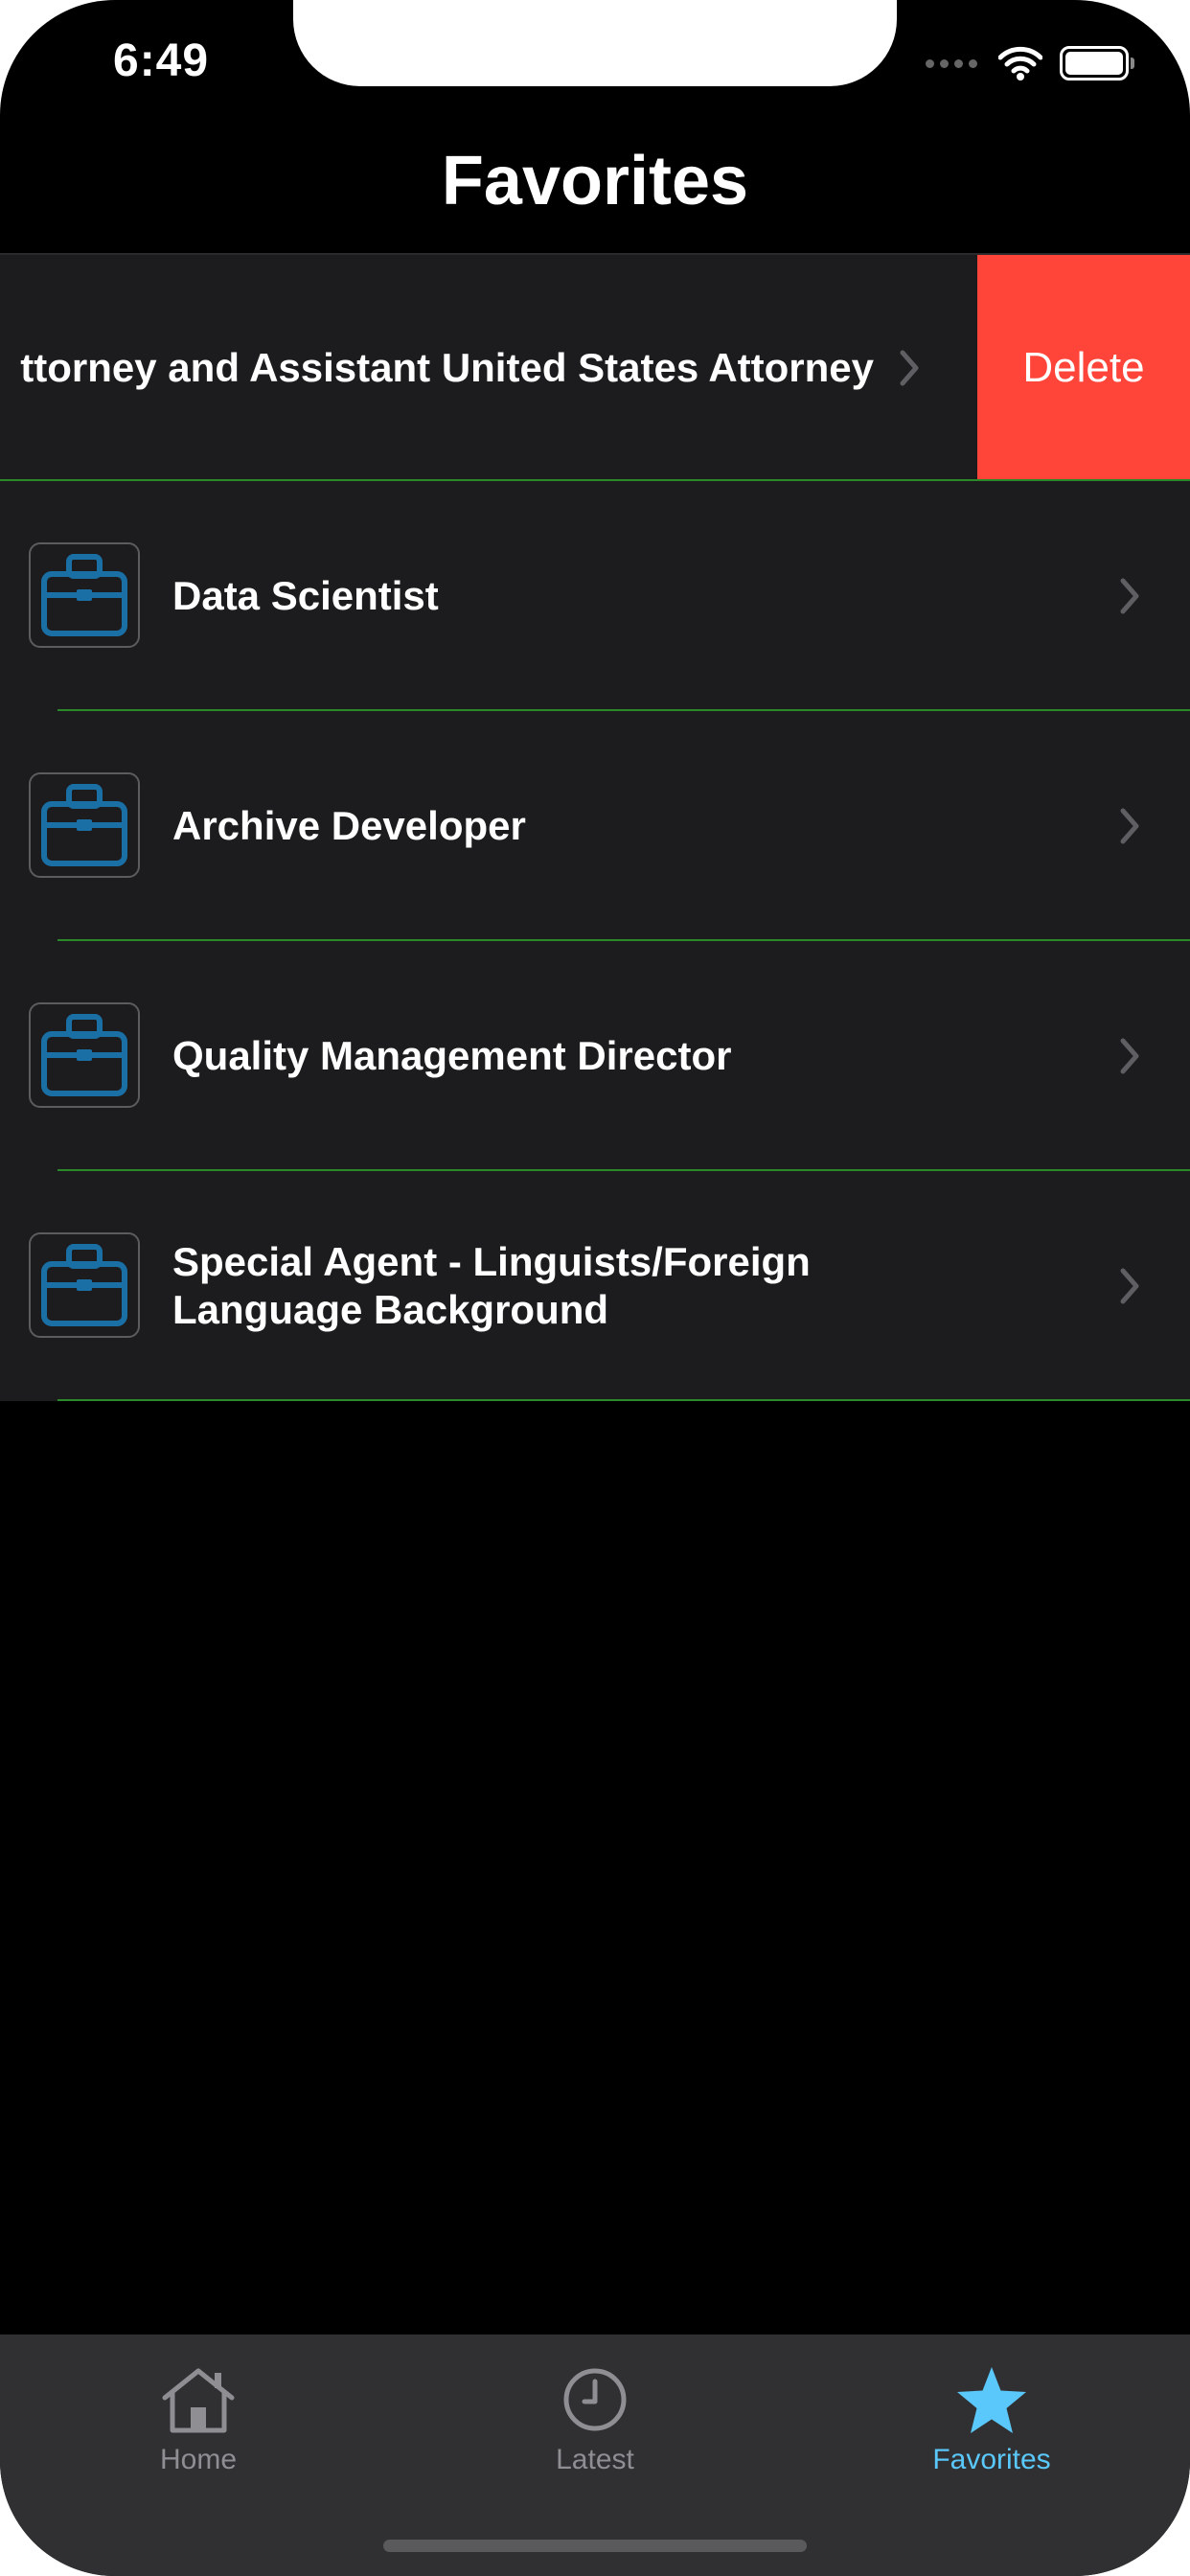  I want to click on clock-icon, so click(595, 2399).